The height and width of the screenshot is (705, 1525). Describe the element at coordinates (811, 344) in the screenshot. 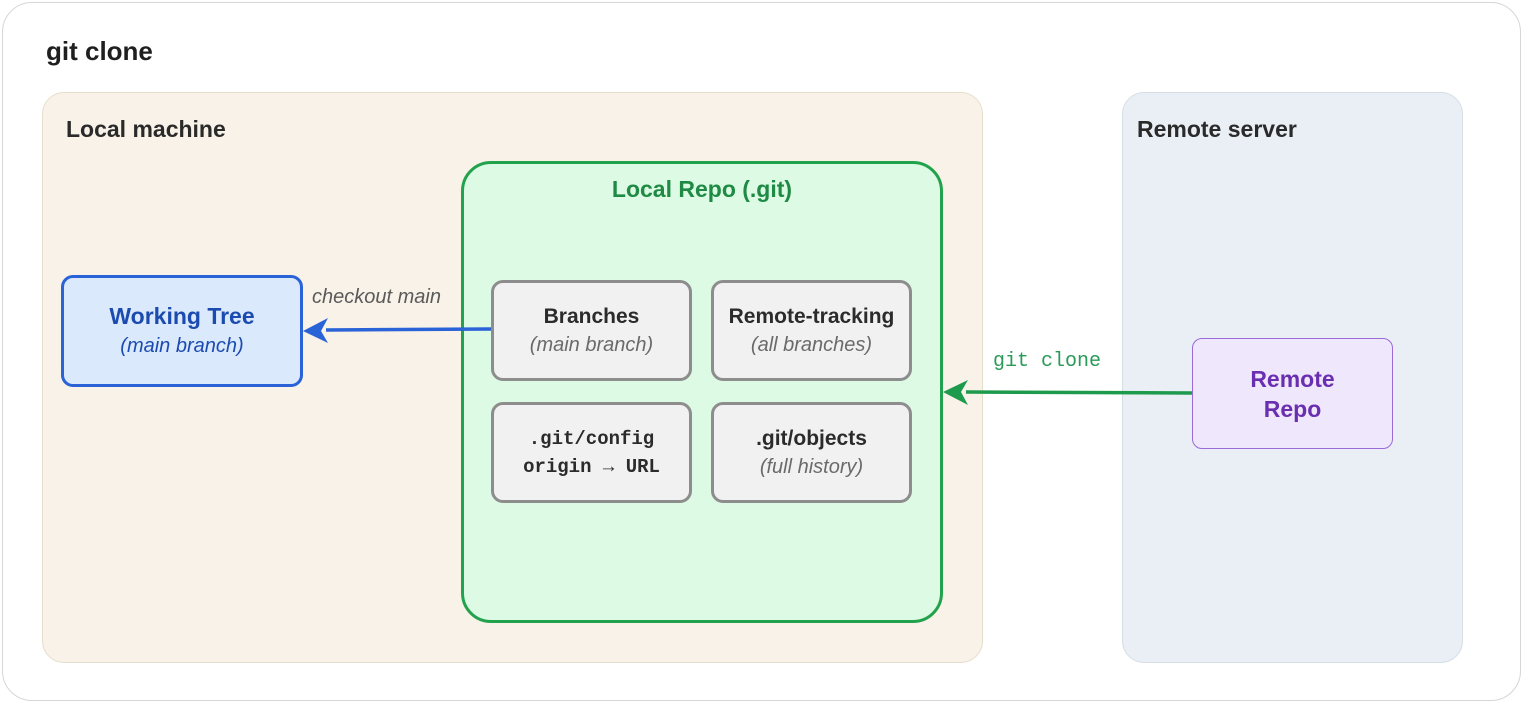

I see `remote-tracking-sublabel: (all branches)` at that location.